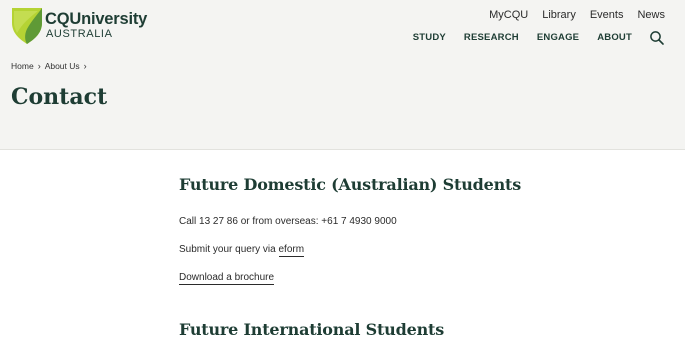 The width and height of the screenshot is (685, 350). I want to click on utility-link-mycqu: MyCQU, so click(508, 15).